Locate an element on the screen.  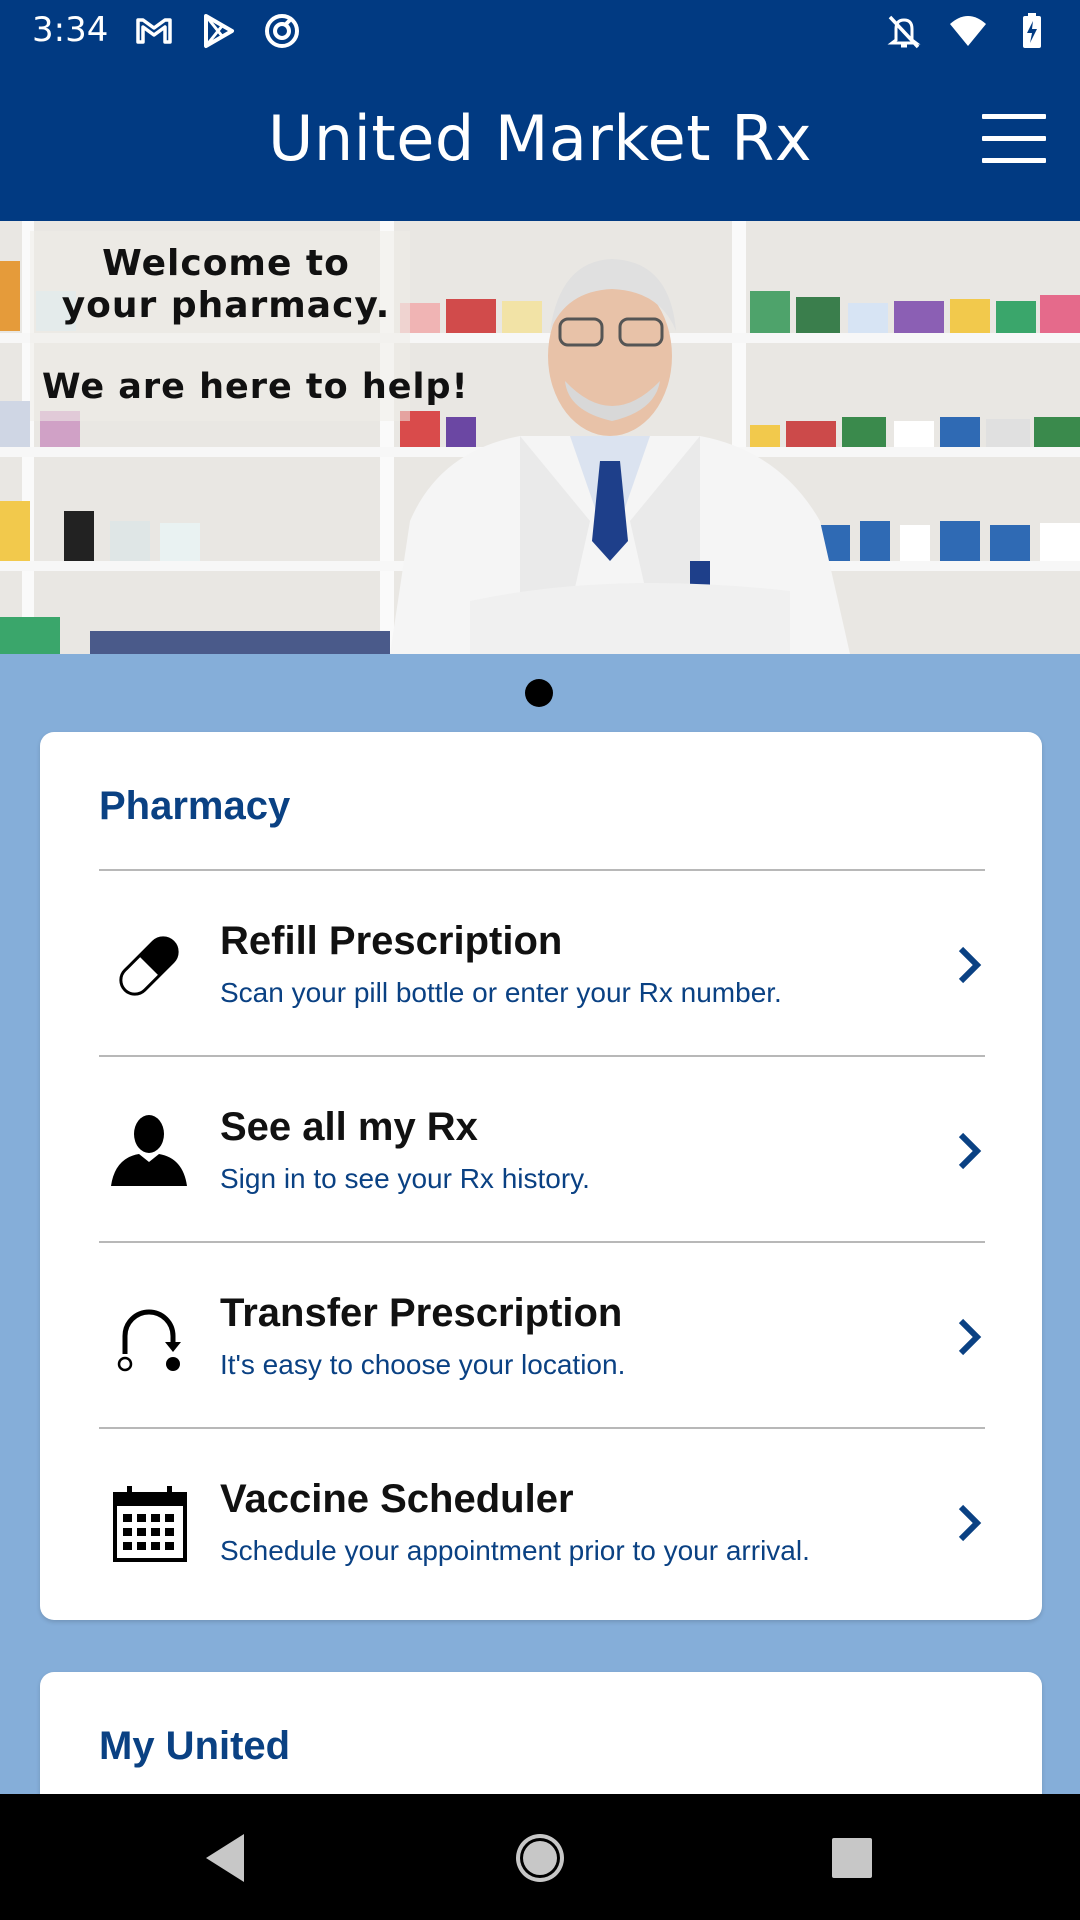
row-subtitle: Sign in to see your Rx history. is located at coordinates (405, 1178).